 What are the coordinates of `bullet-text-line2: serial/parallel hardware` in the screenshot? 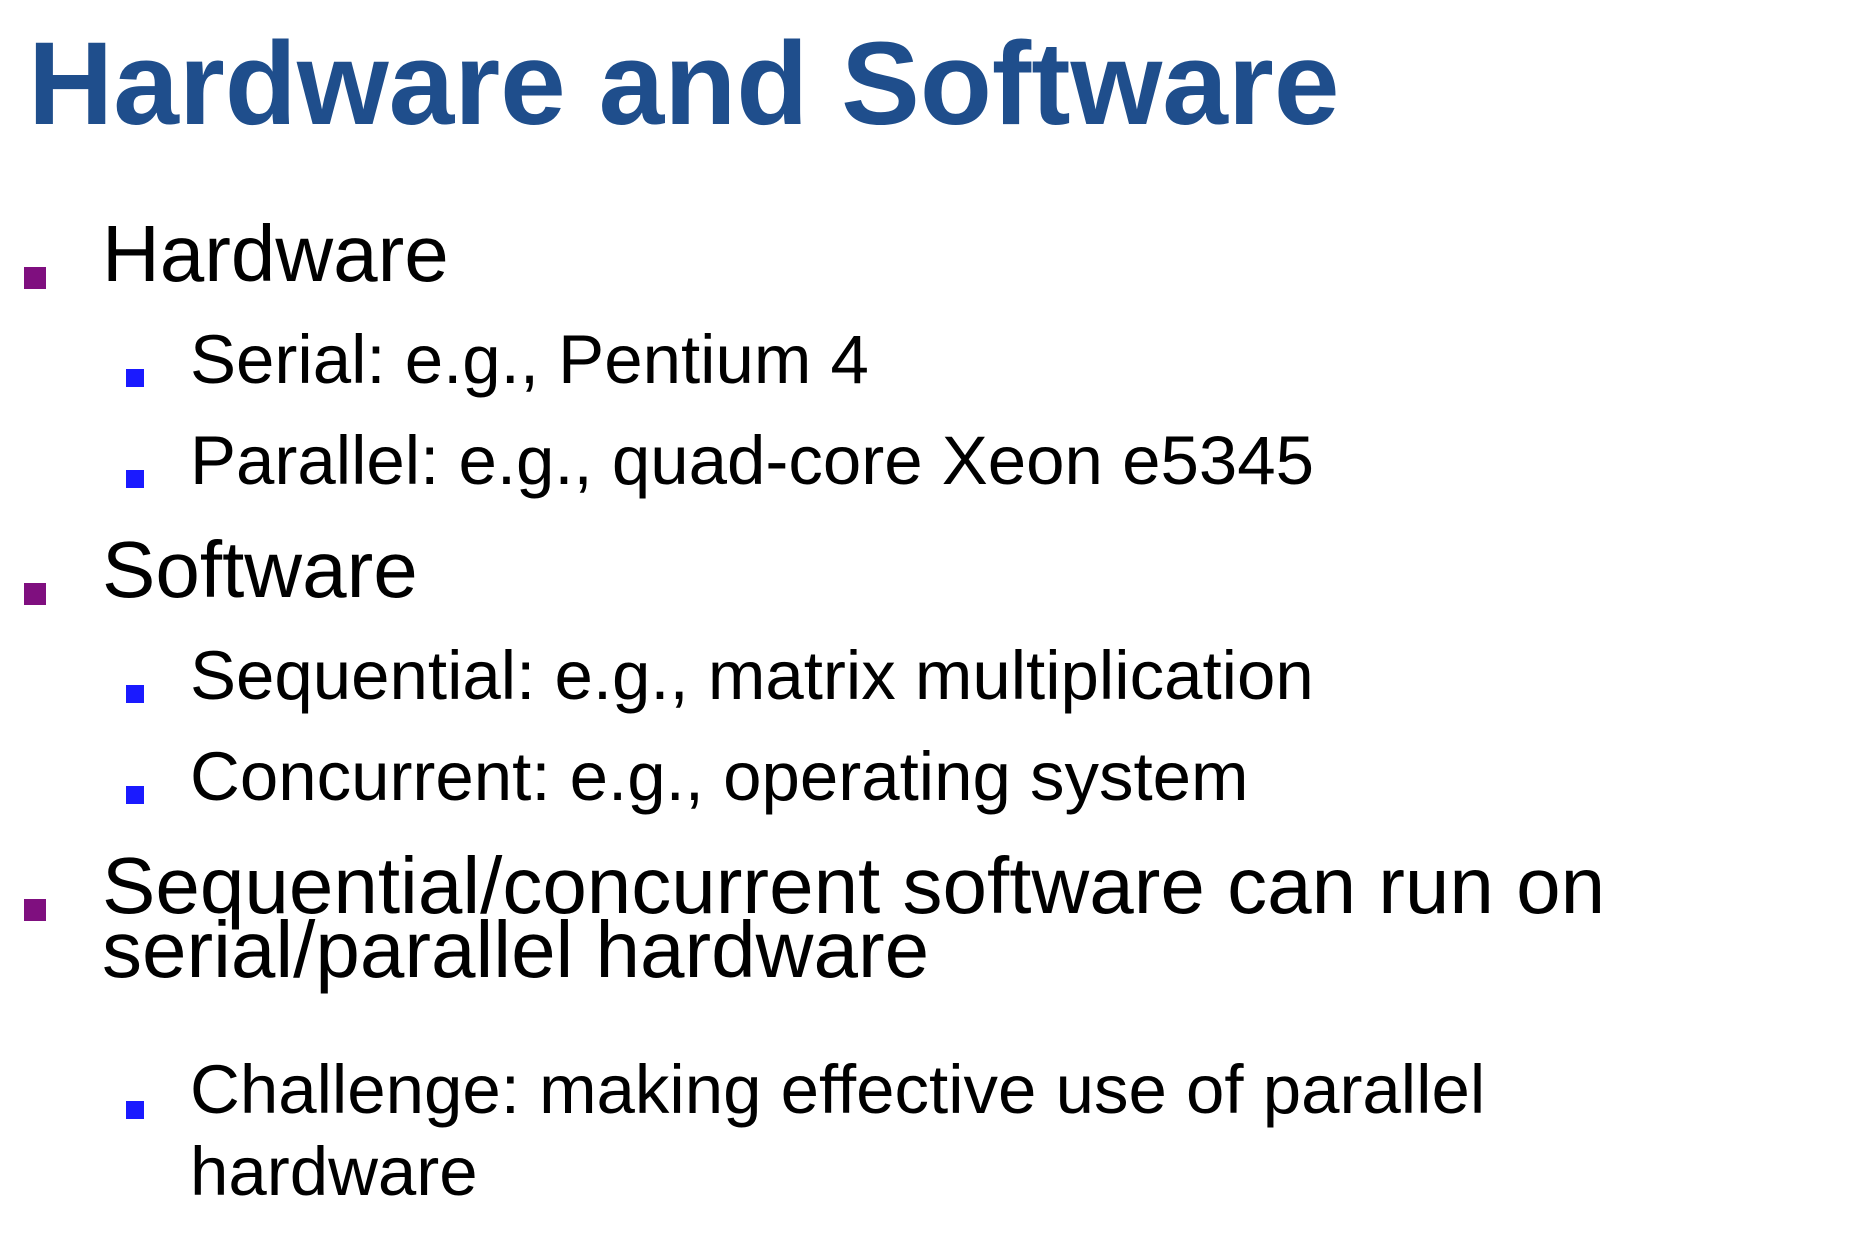 It's located at (516, 949).